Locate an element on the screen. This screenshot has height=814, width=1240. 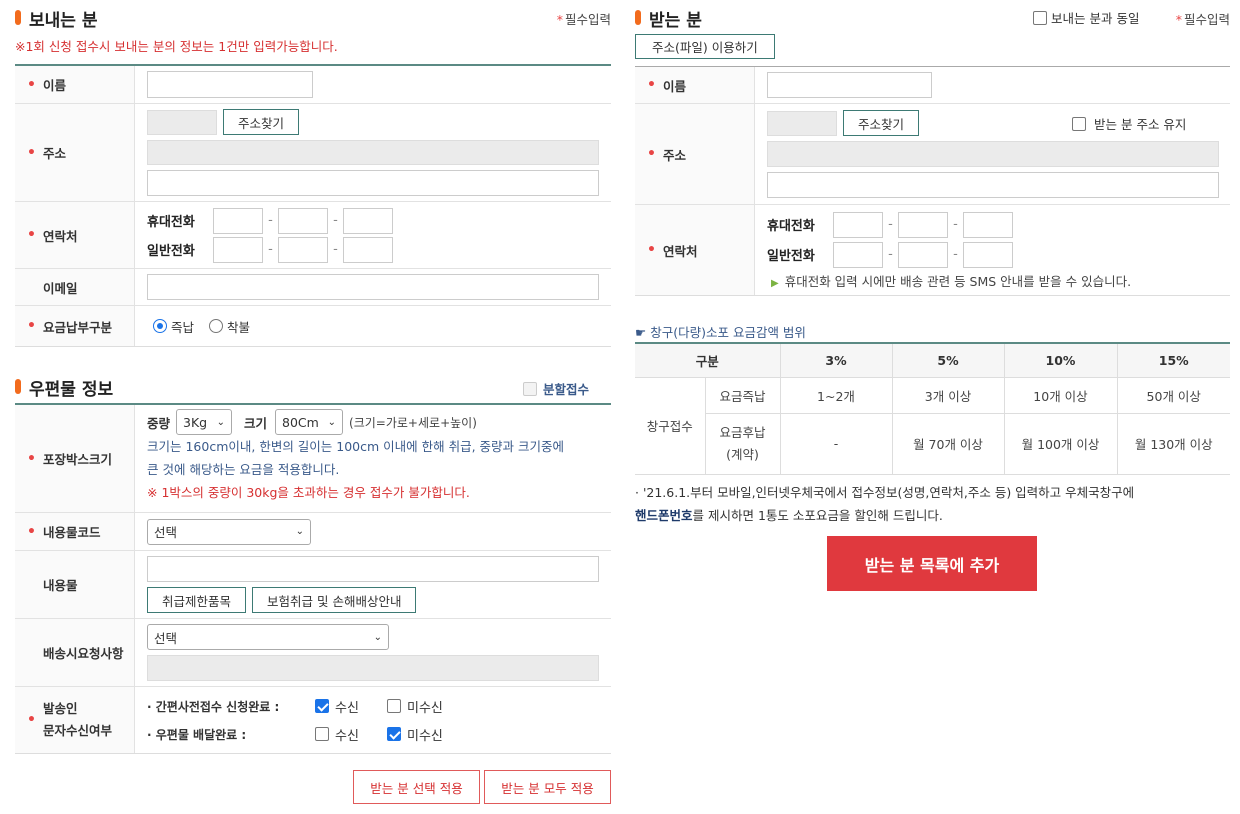
table-header: 3% is located at coordinates (836, 360).